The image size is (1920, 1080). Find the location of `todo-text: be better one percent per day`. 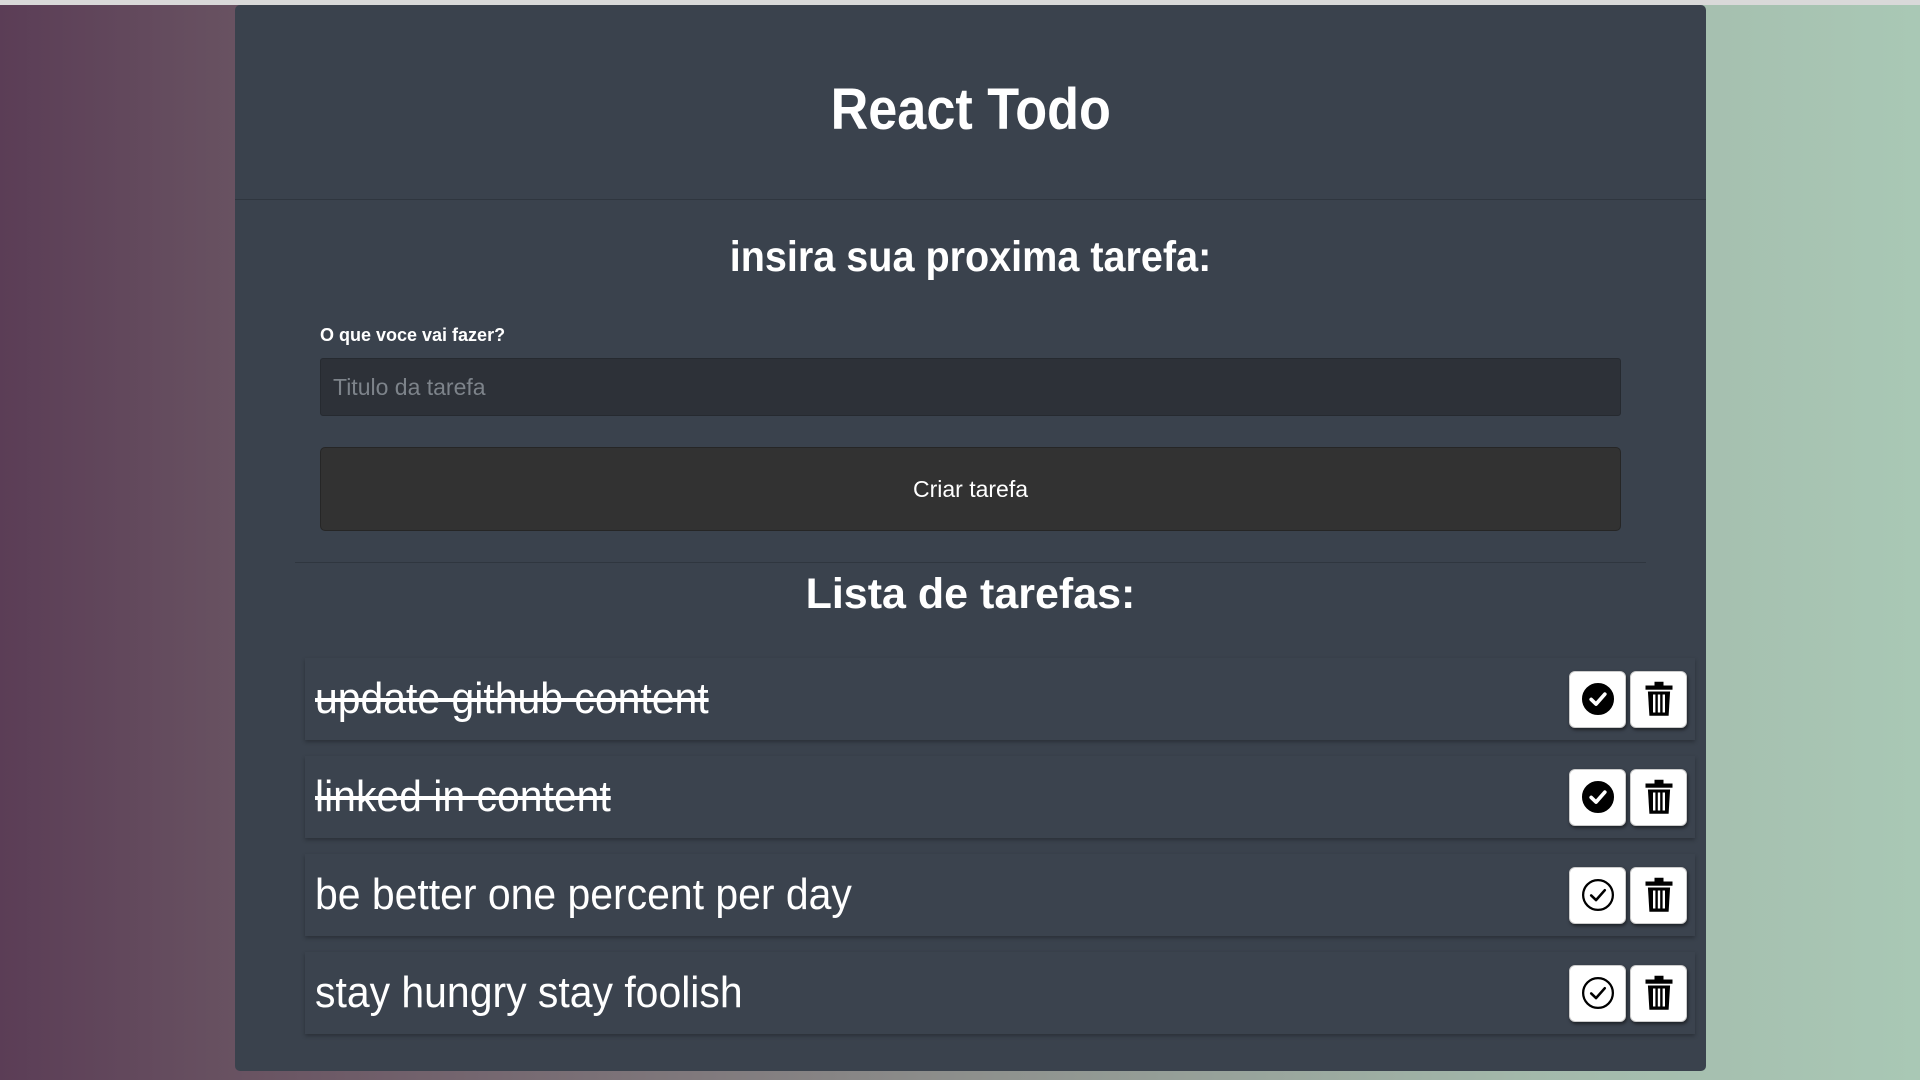

todo-text: be better one percent per day is located at coordinates (583, 894).